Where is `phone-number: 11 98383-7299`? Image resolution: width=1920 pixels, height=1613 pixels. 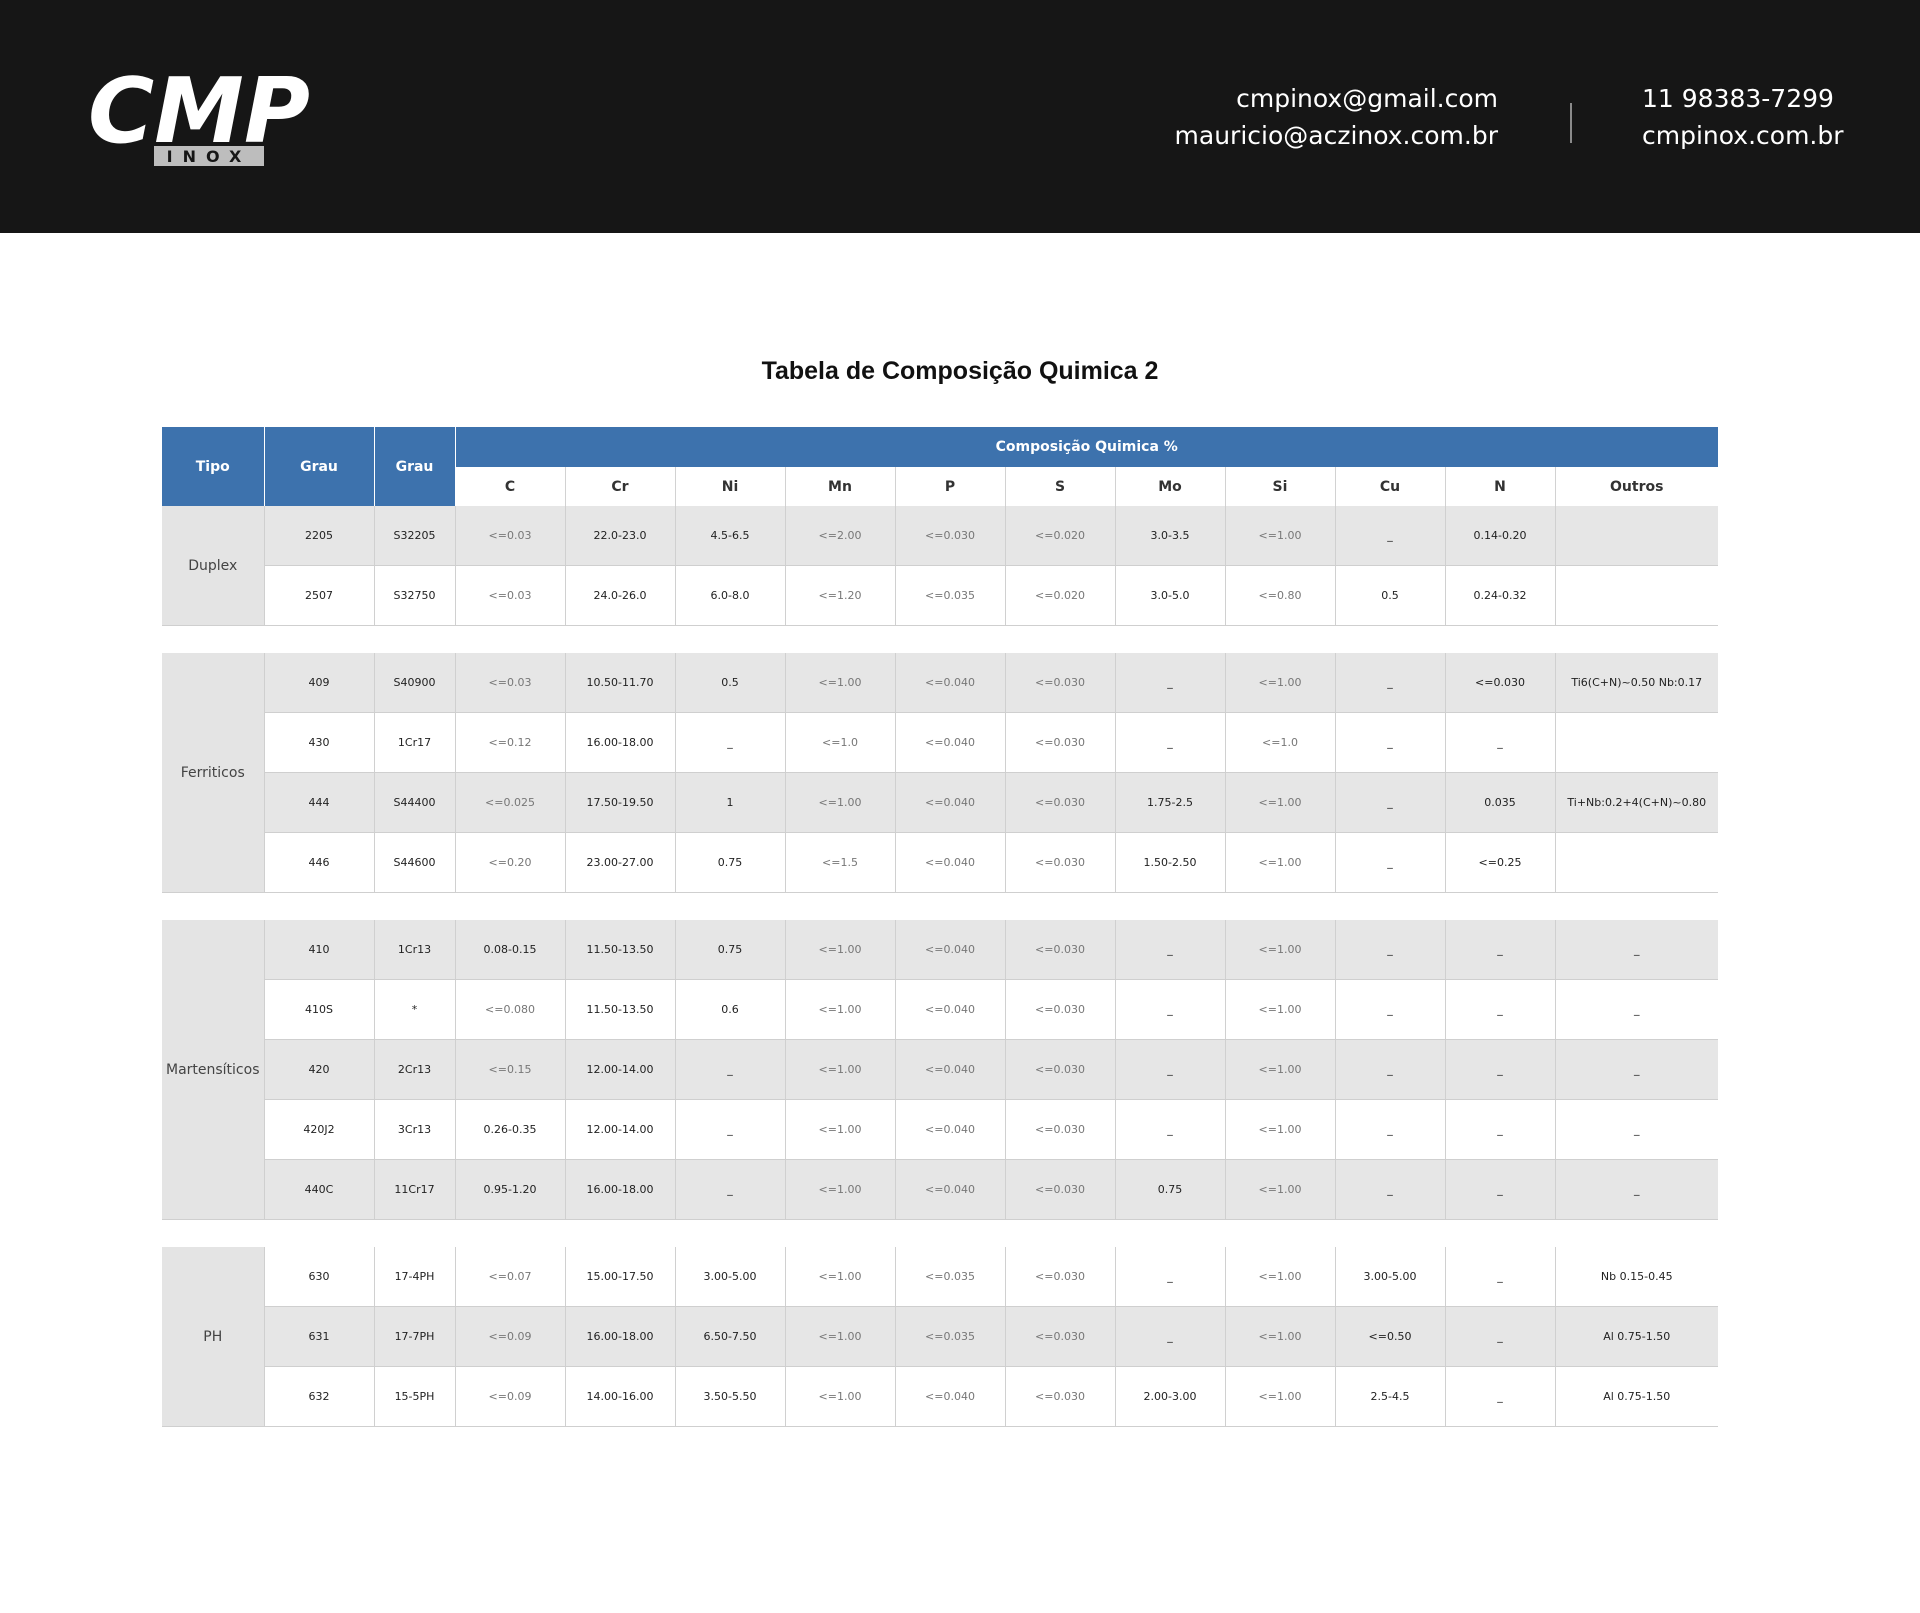 phone-number: 11 98383-7299 is located at coordinates (1743, 98).